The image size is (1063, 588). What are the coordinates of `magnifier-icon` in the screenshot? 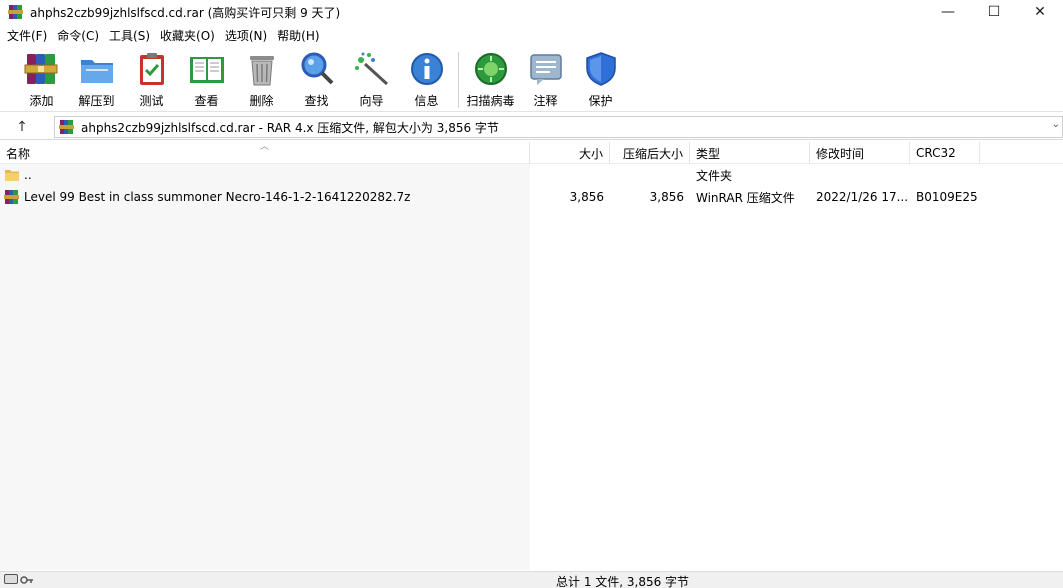 It's located at (317, 69).